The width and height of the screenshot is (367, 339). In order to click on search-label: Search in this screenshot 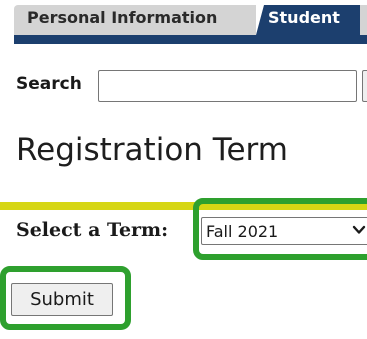, I will do `click(49, 84)`.